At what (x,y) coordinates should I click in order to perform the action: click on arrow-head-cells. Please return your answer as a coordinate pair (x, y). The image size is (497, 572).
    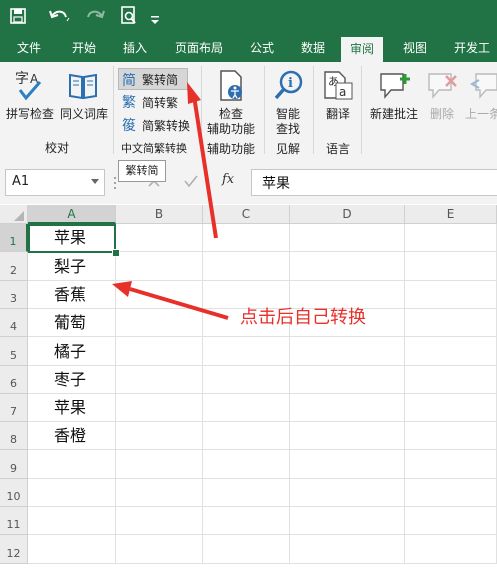
    Looking at the image, I should click on (122, 289).